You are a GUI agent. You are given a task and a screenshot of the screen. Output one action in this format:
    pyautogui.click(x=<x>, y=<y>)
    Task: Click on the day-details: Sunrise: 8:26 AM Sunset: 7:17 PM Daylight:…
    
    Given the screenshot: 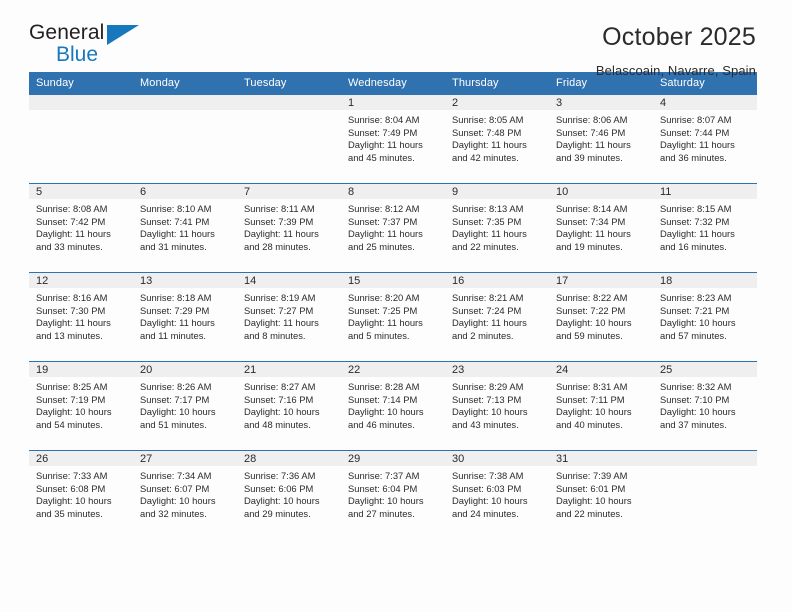 What is the action you would take?
    pyautogui.click(x=185, y=404)
    